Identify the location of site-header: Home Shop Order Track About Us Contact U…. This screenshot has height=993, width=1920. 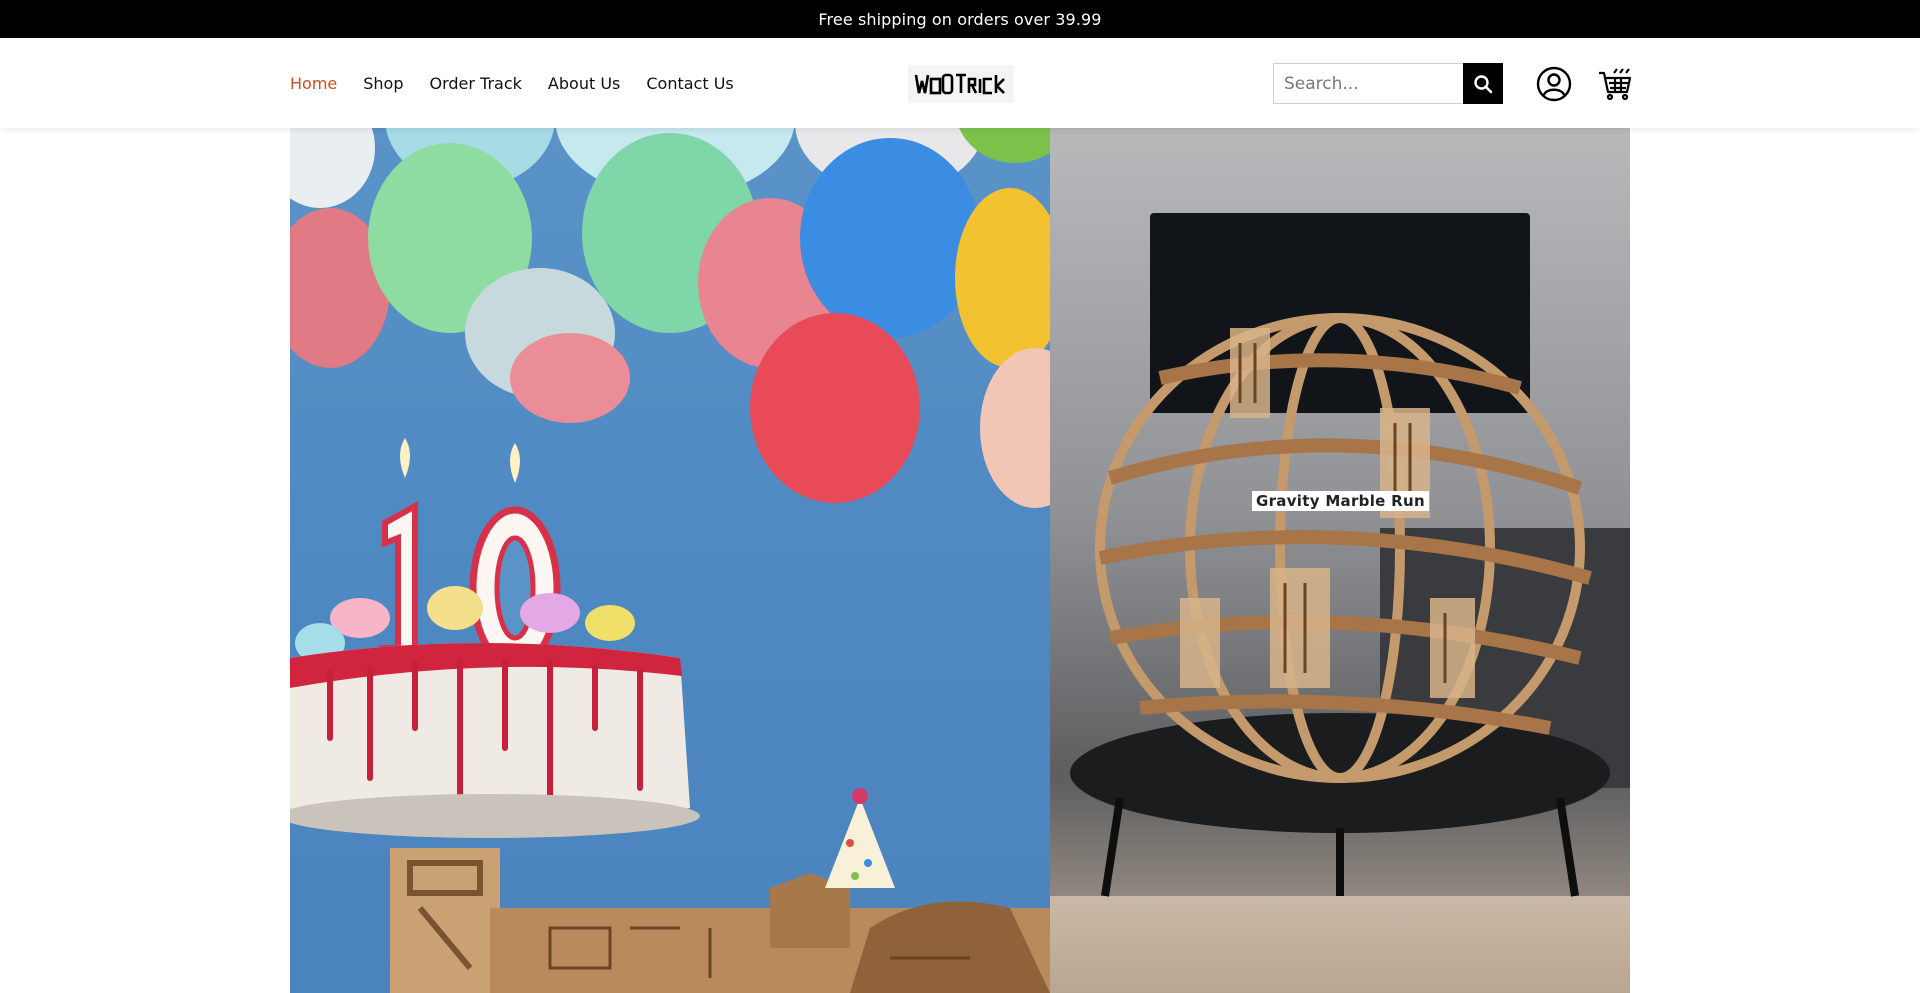
(960, 83).